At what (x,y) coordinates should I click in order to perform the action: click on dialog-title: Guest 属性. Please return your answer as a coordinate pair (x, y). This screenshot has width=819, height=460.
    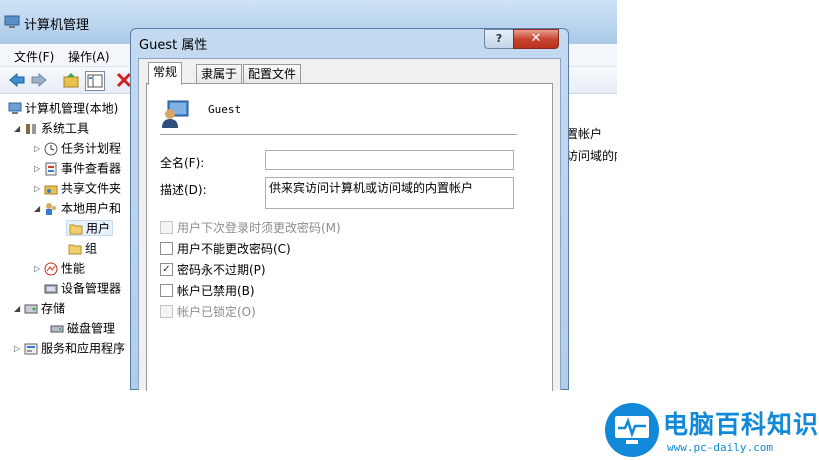
    Looking at the image, I should click on (173, 45).